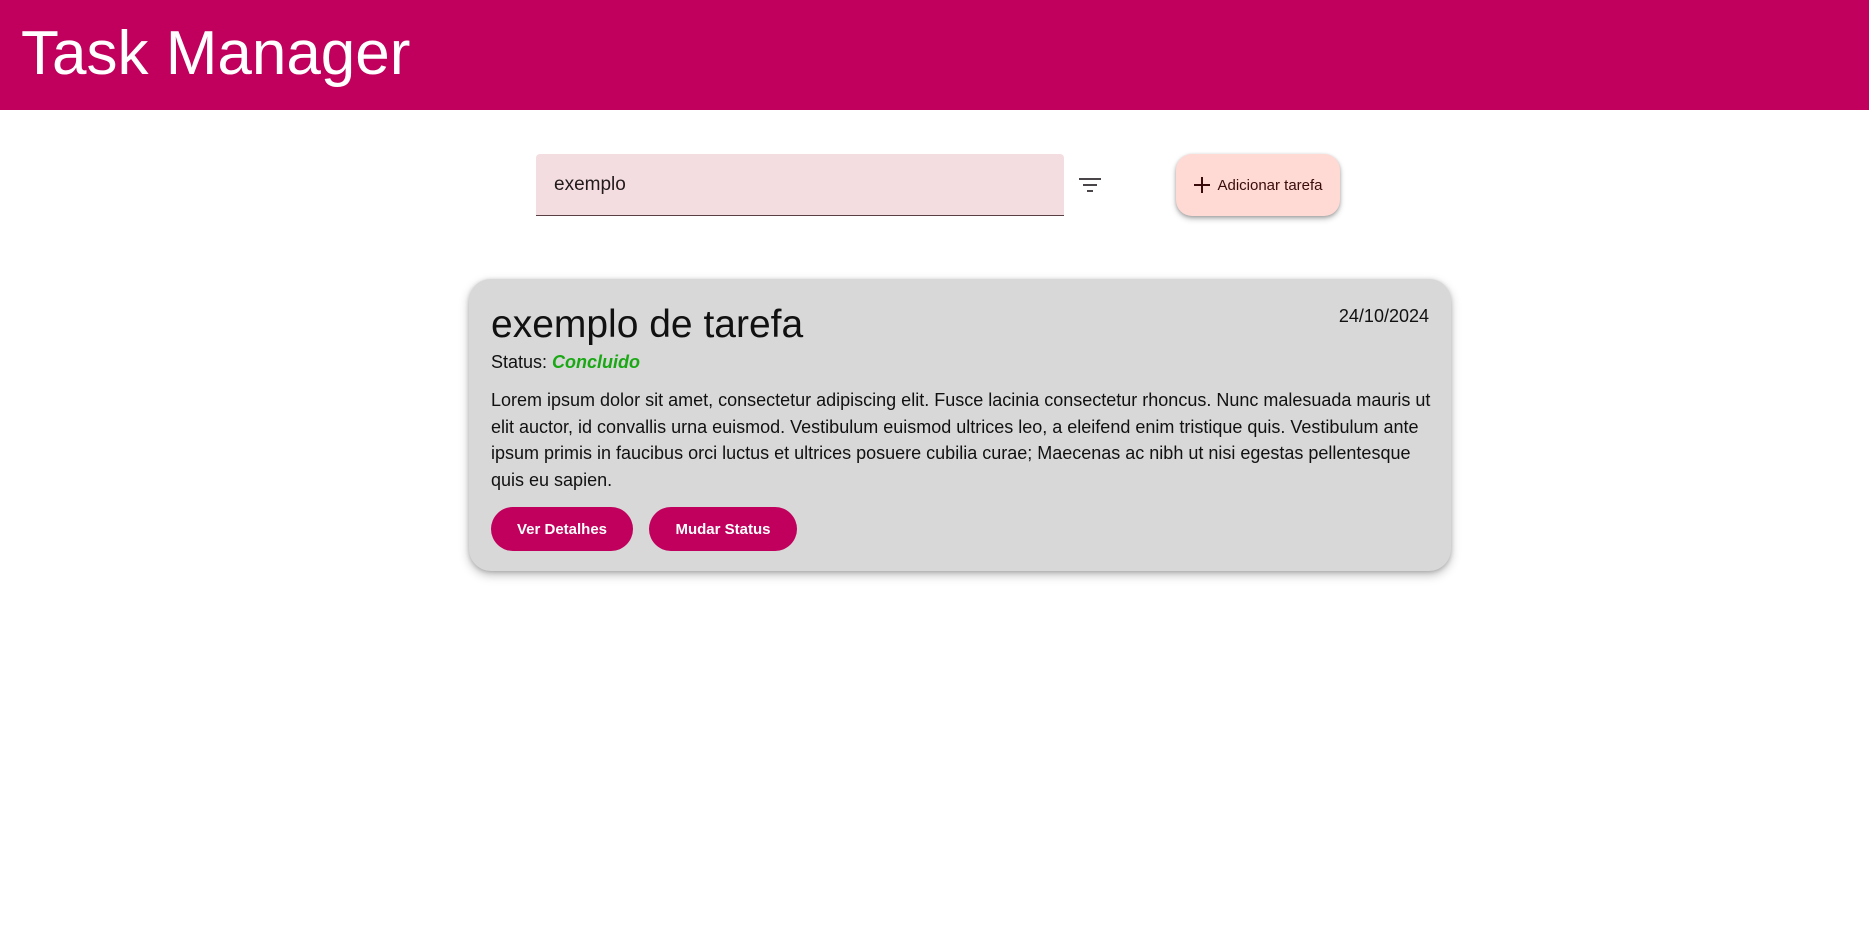 This screenshot has height=950, width=1869. I want to click on task-status: Status: Concluido, so click(565, 362).